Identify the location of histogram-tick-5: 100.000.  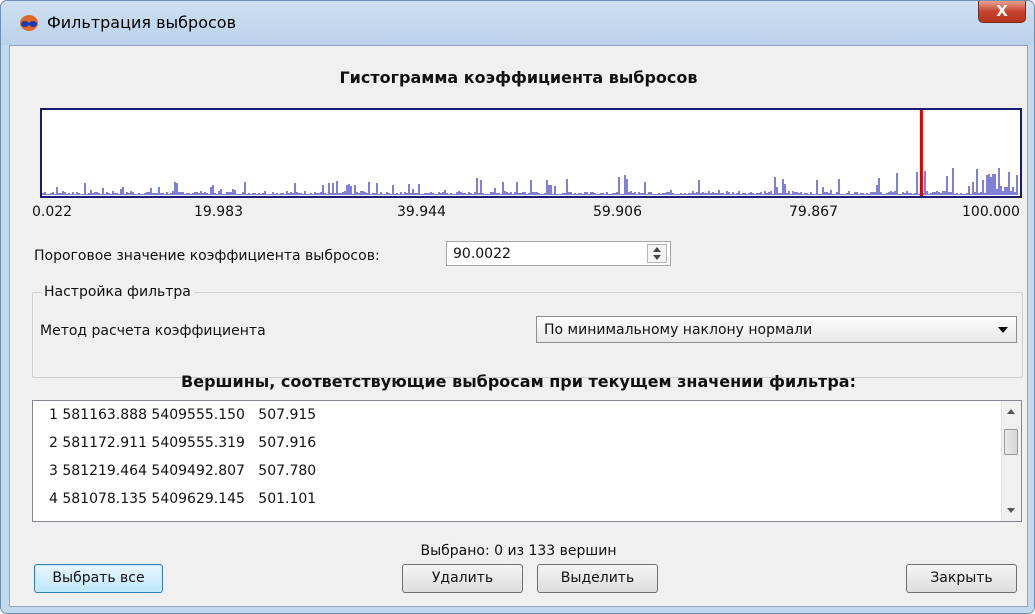
(991, 212).